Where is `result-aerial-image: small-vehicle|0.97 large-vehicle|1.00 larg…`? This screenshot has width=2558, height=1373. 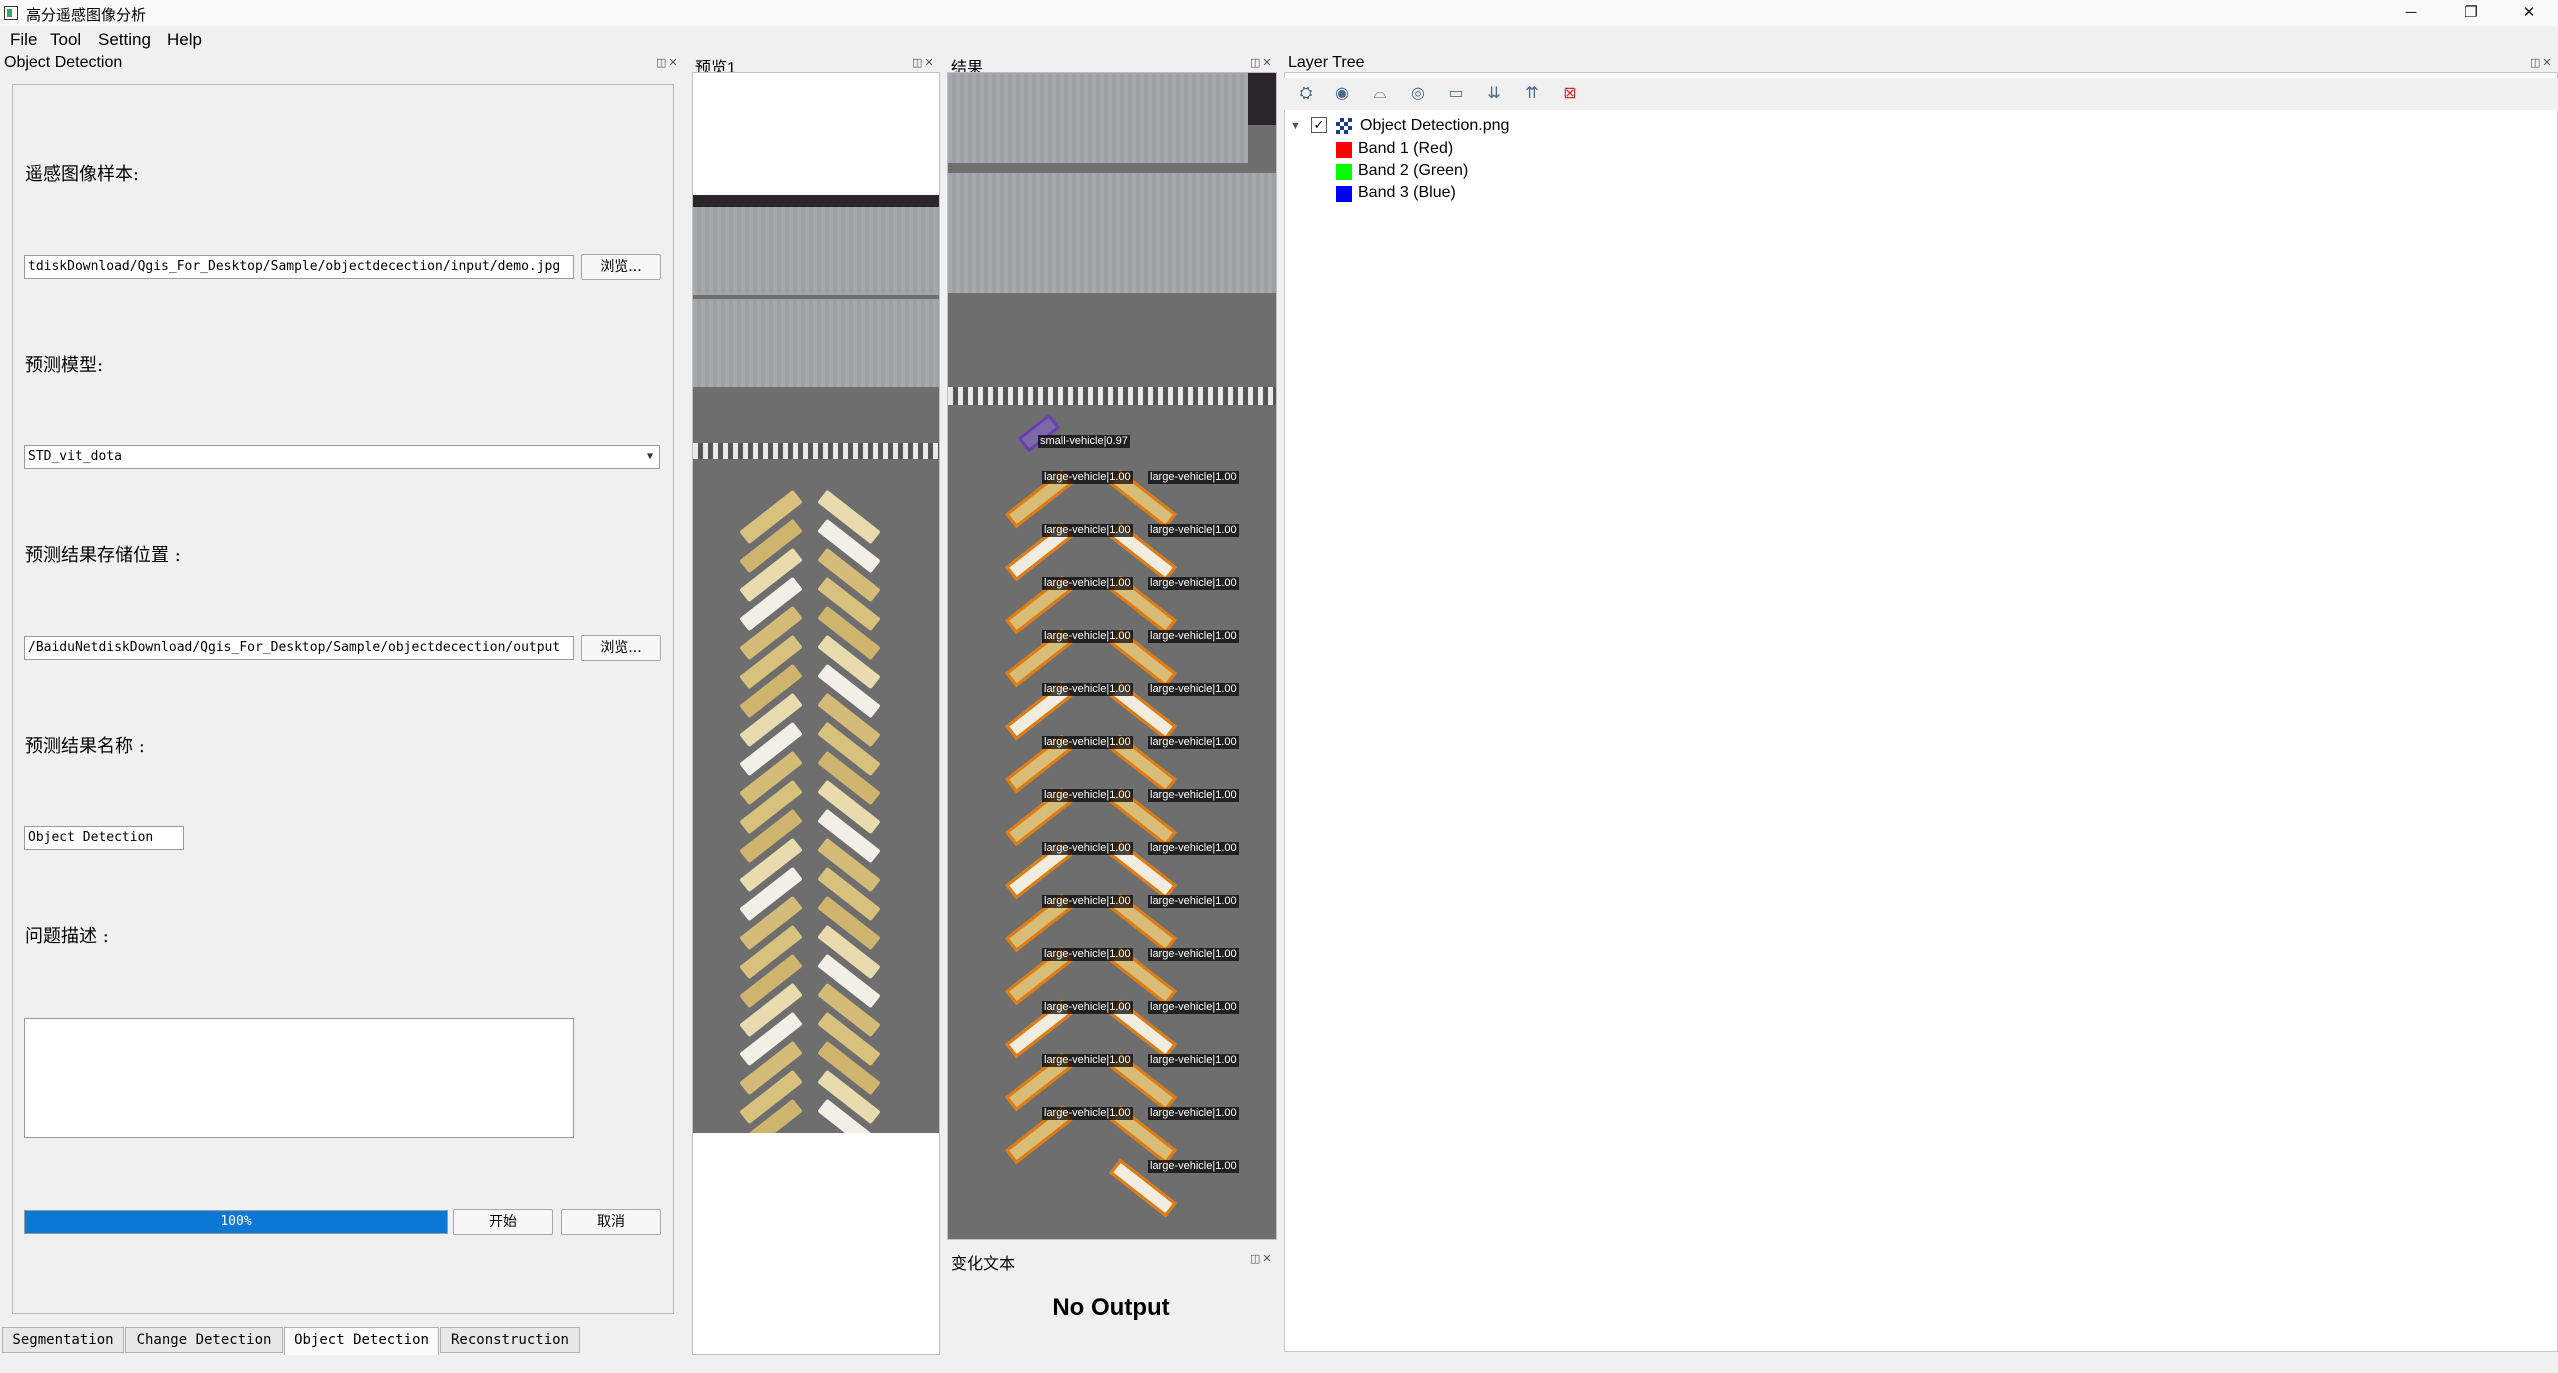 result-aerial-image: small-vehicle|0.97 large-vehicle|1.00 larg… is located at coordinates (1112, 656).